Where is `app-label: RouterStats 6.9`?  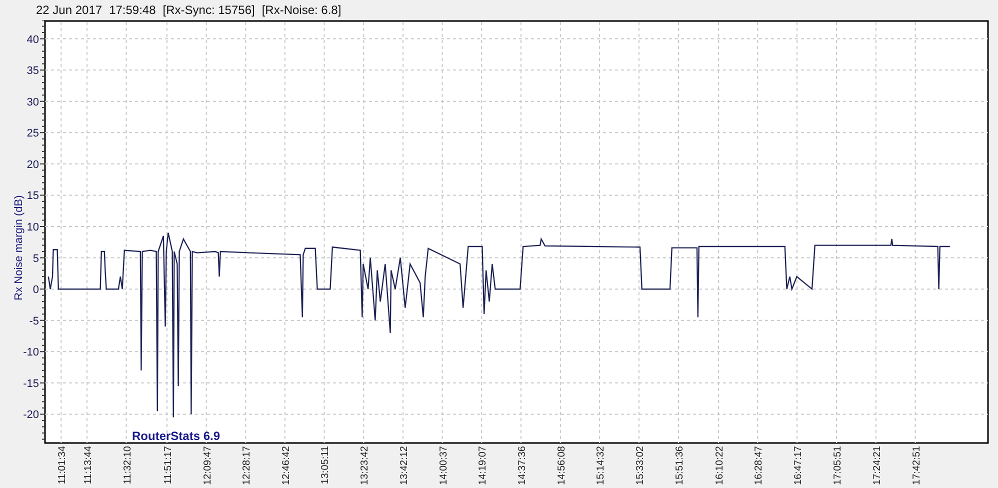
app-label: RouterStats 6.9 is located at coordinates (176, 436).